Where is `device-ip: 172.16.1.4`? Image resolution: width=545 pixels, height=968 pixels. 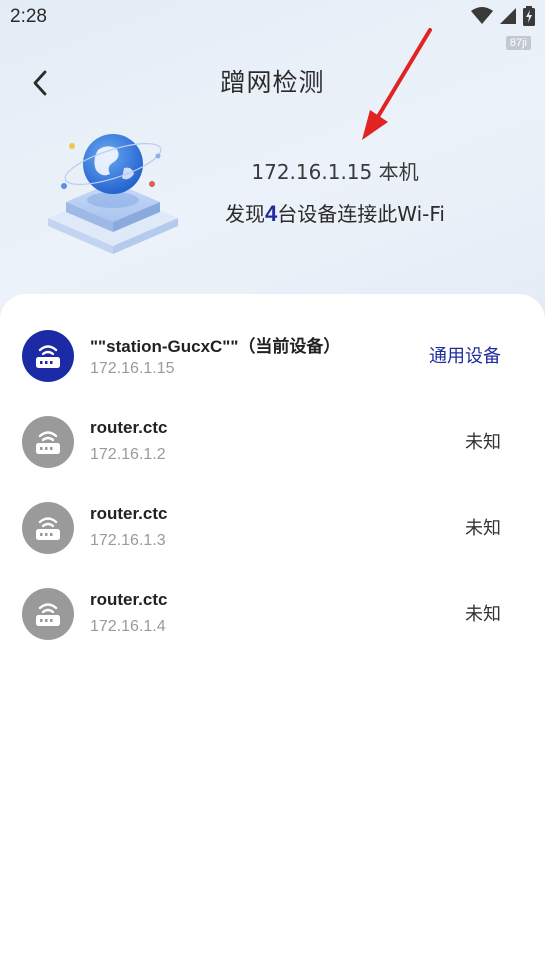 device-ip: 172.16.1.4 is located at coordinates (128, 626).